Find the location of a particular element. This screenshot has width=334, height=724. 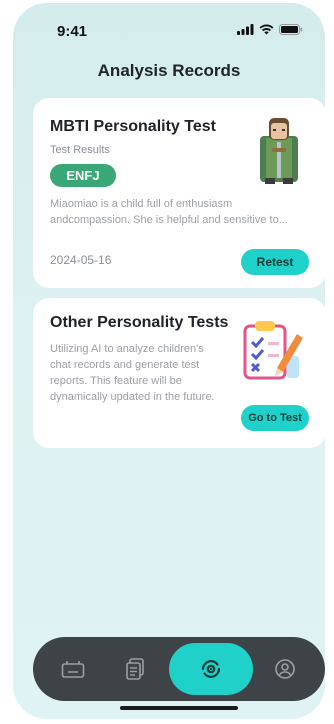

profile-icon is located at coordinates (285, 669).